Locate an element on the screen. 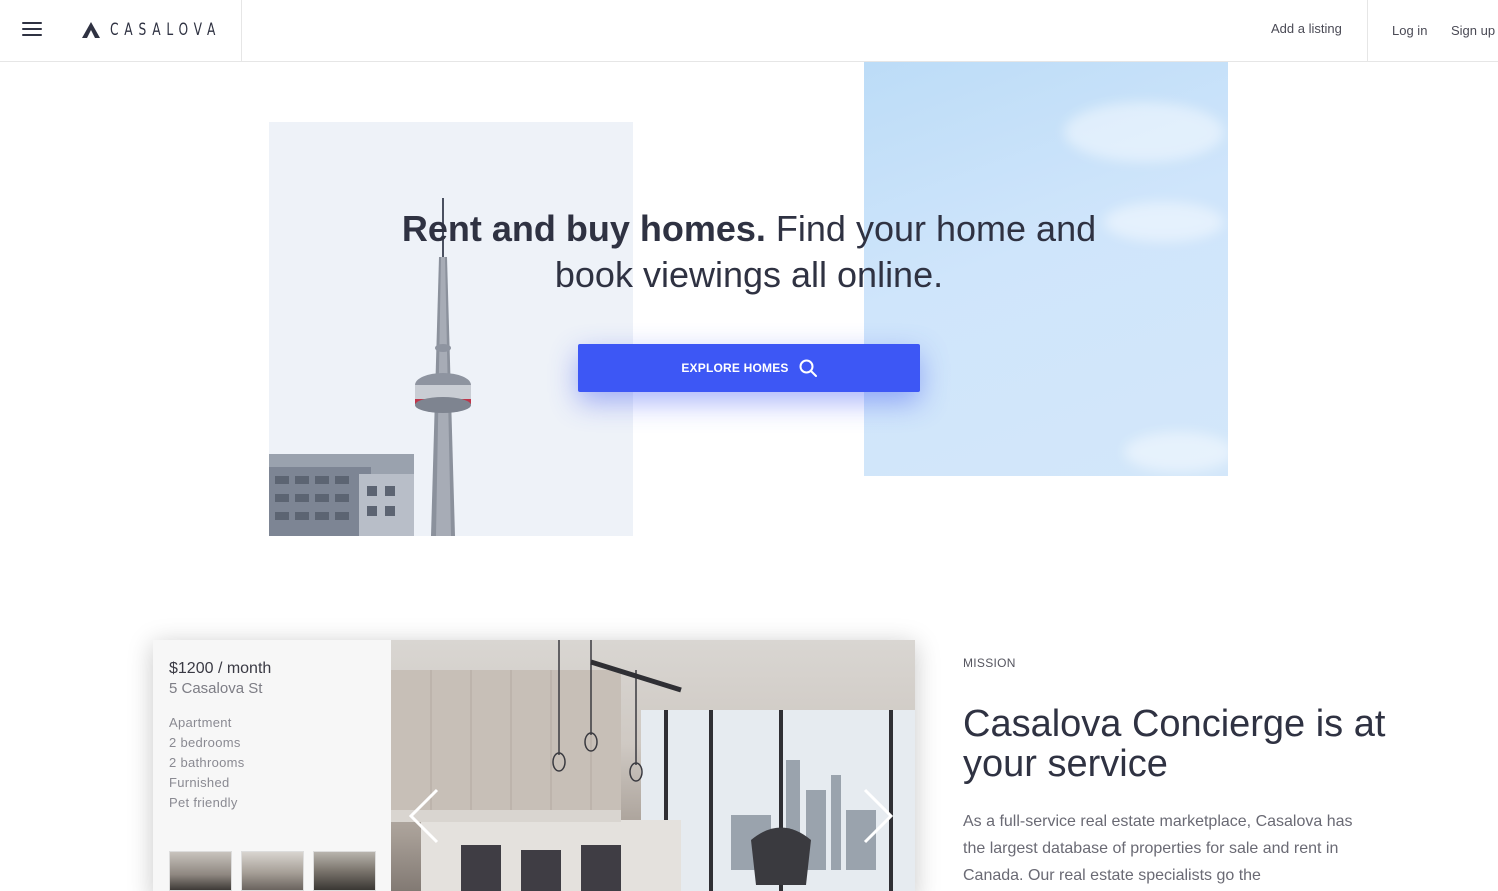  casalova-logo-icon is located at coordinates (91, 30).